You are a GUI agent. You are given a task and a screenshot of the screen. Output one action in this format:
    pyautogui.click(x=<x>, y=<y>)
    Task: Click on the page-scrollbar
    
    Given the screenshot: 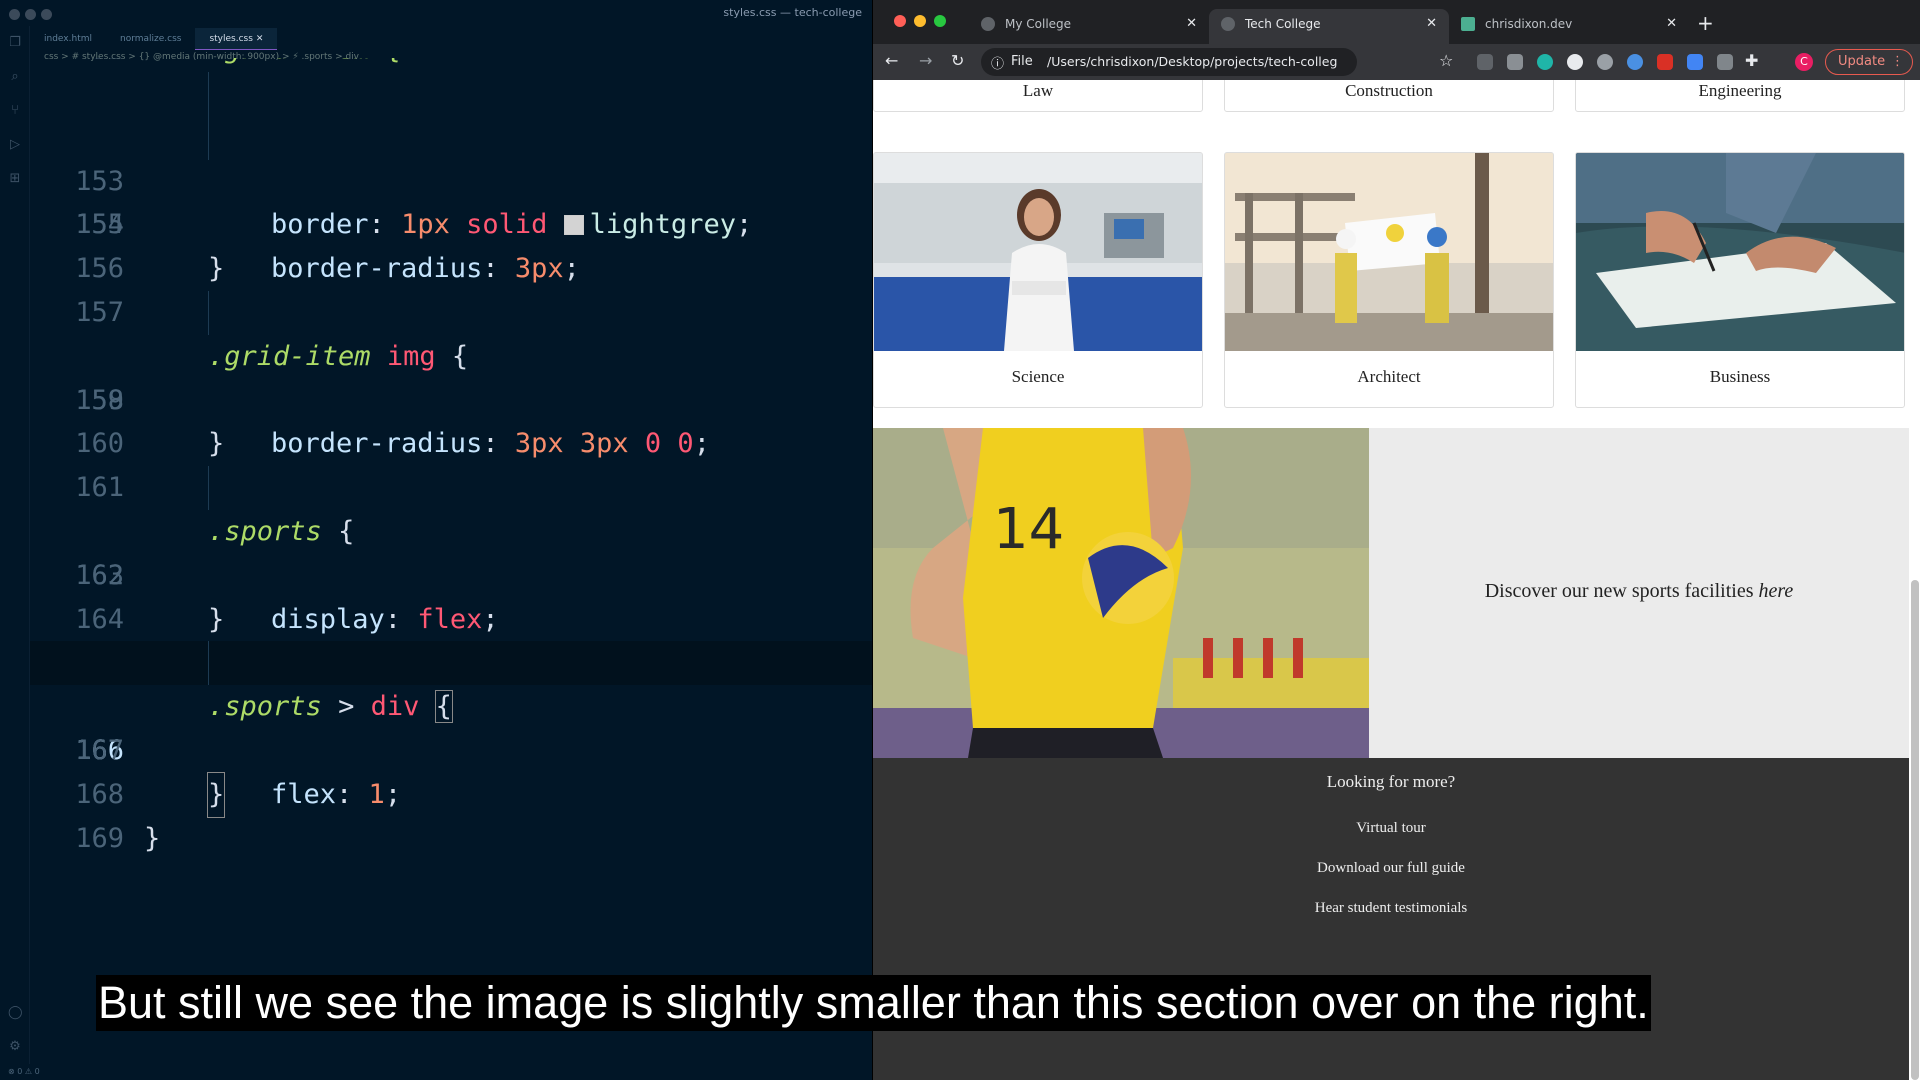 What is the action you would take?
    pyautogui.click(x=1914, y=580)
    